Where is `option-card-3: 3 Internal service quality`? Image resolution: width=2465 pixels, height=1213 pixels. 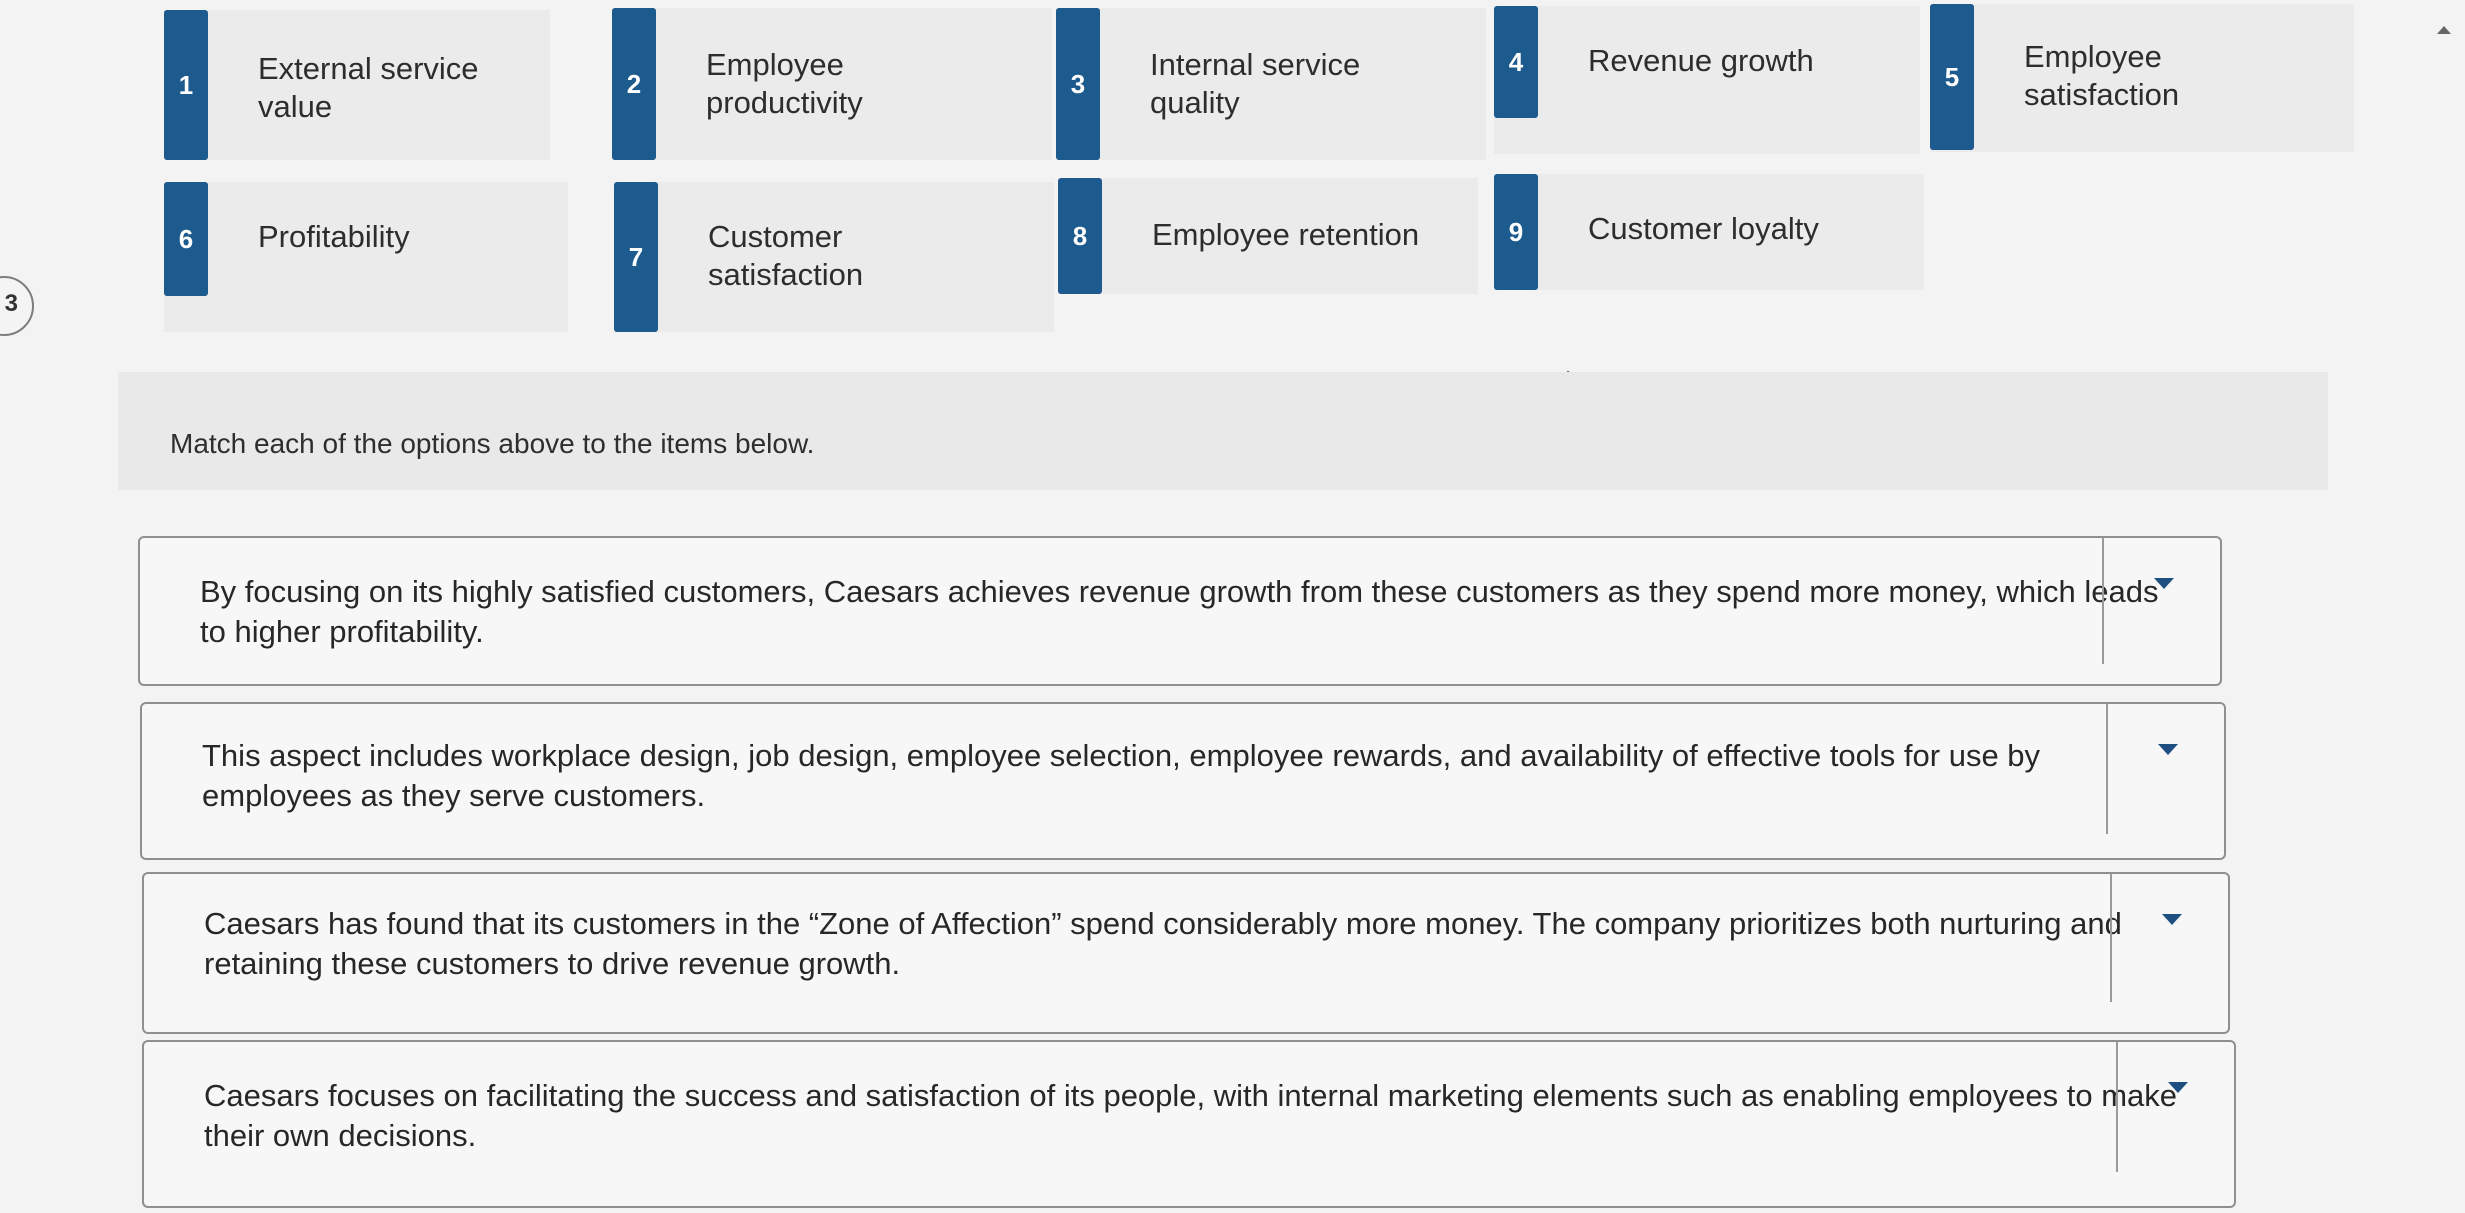
option-card-3: 3 Internal service quality is located at coordinates (1271, 84).